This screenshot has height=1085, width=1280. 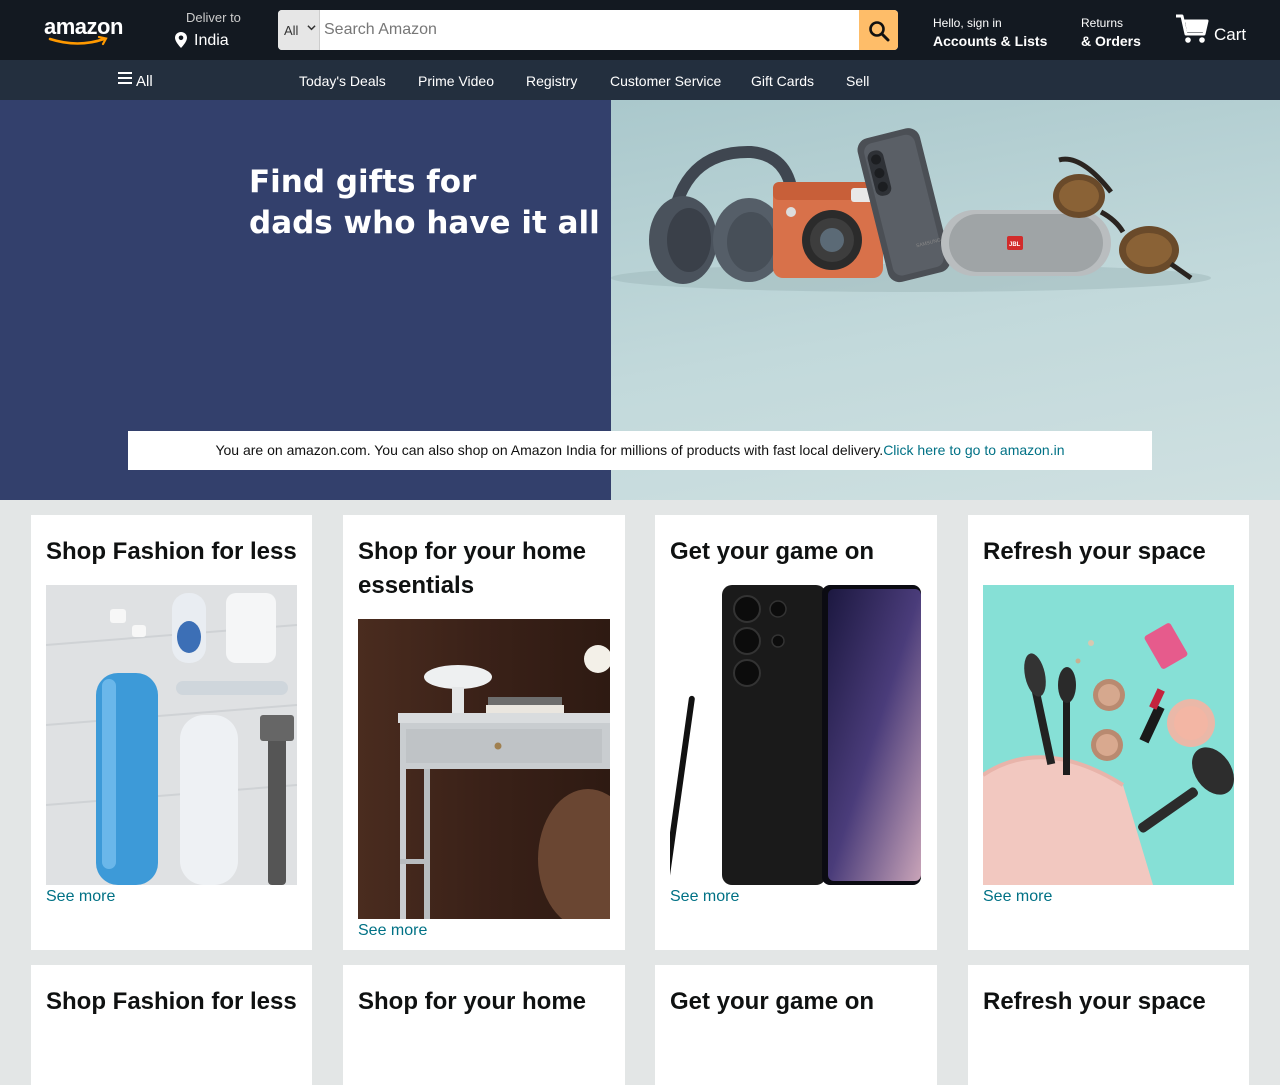 I want to click on search-category-label: All, so click(x=291, y=30).